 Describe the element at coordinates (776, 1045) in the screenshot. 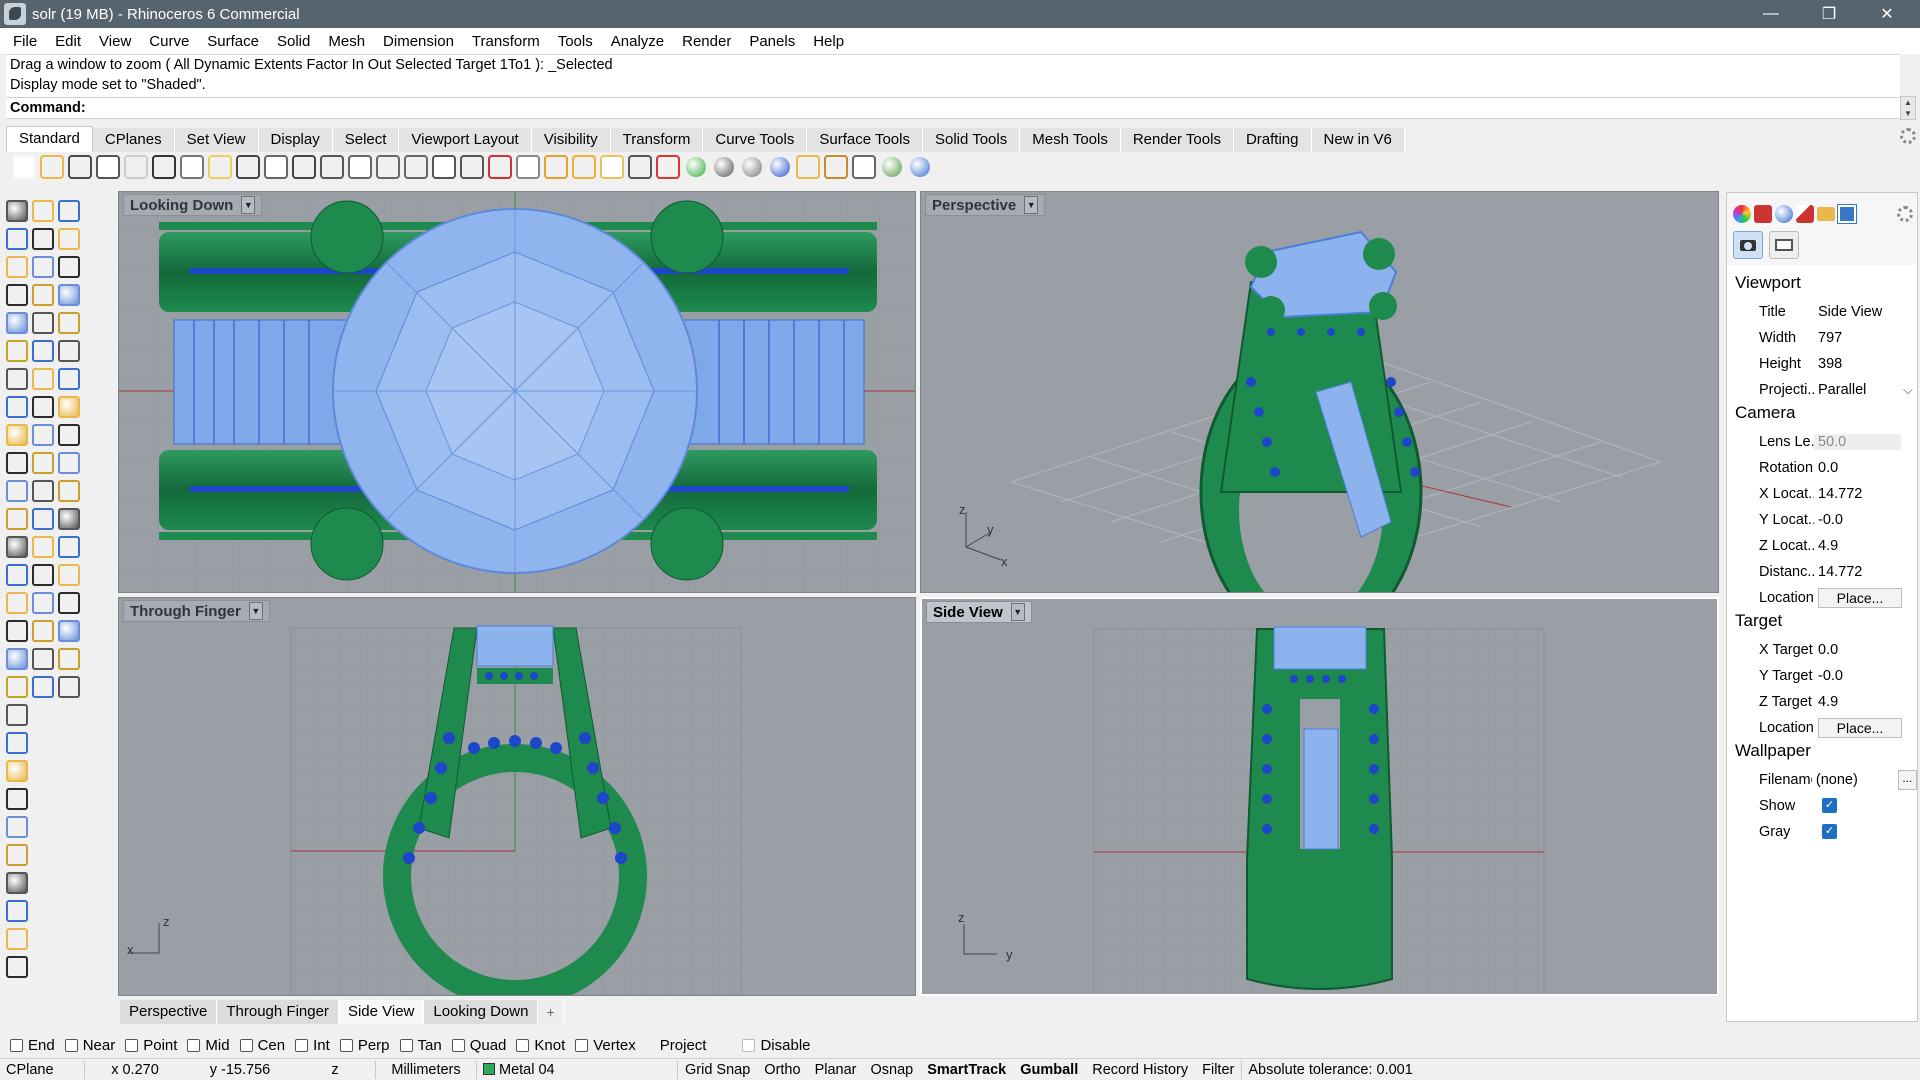

I see `osnap-disable: Disable` at that location.